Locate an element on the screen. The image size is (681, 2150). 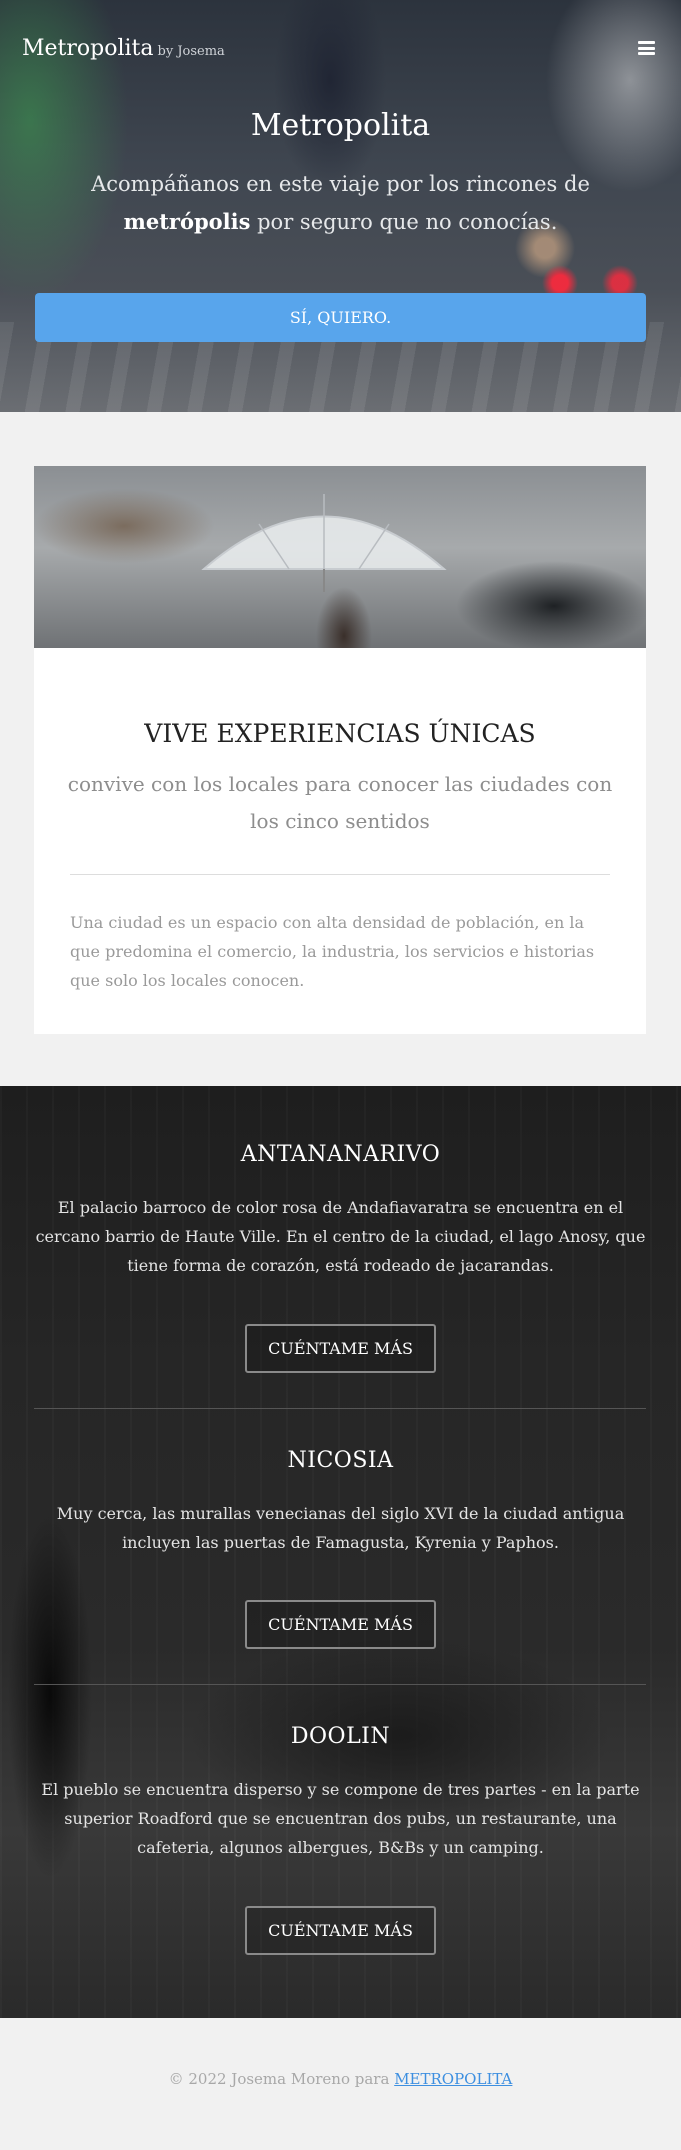
umbrella-street-photo is located at coordinates (340, 557).